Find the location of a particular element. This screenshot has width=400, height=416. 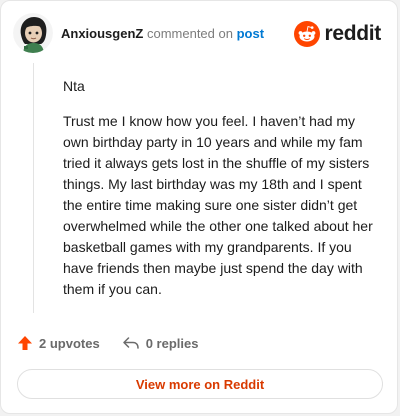

upvote-button: 2 upvotes is located at coordinates (58, 343).